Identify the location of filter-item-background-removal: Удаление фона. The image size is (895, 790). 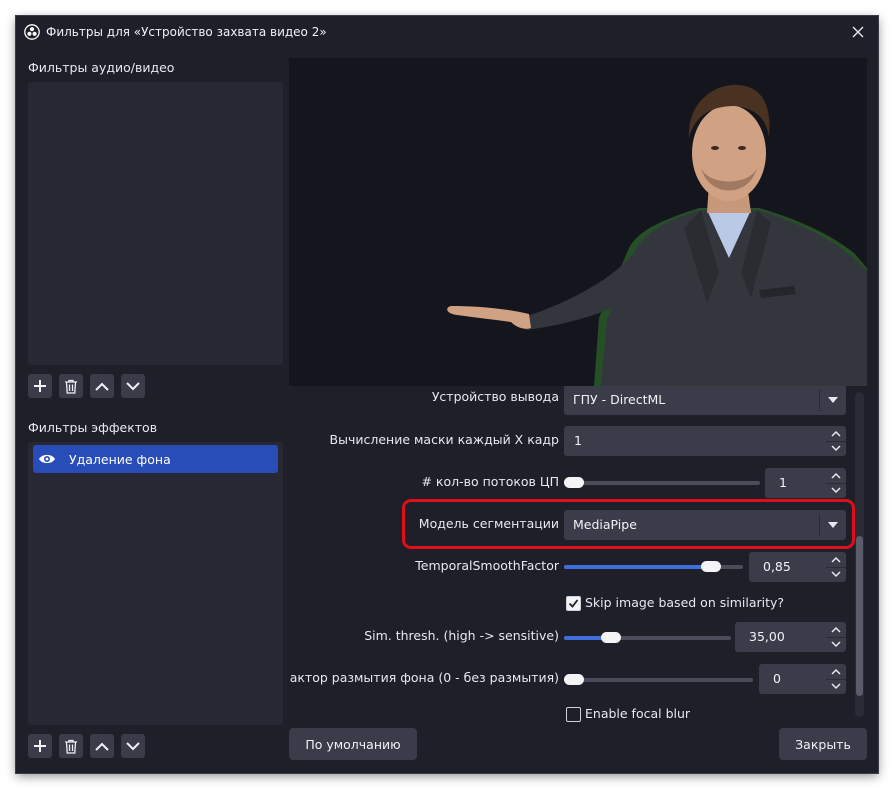
(155, 459).